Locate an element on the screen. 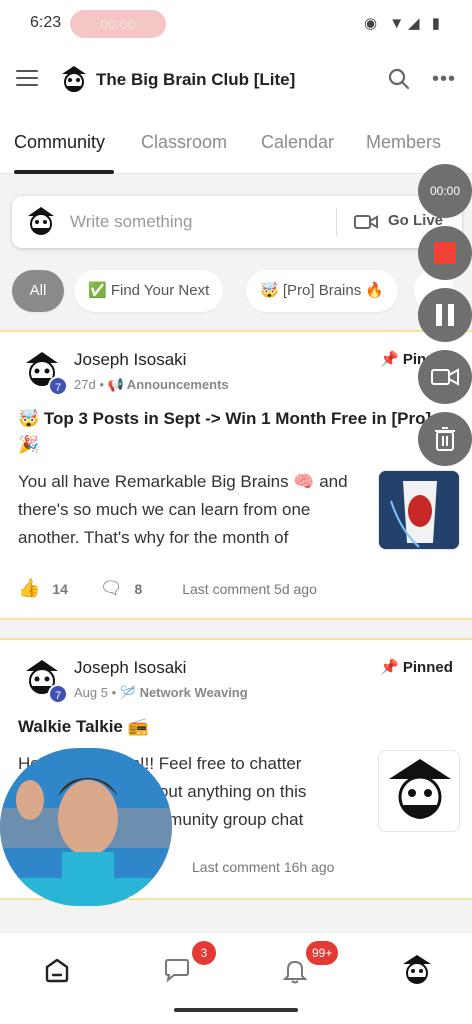 The width and height of the screenshot is (472, 1024). discard-recording-button is located at coordinates (445, 439).